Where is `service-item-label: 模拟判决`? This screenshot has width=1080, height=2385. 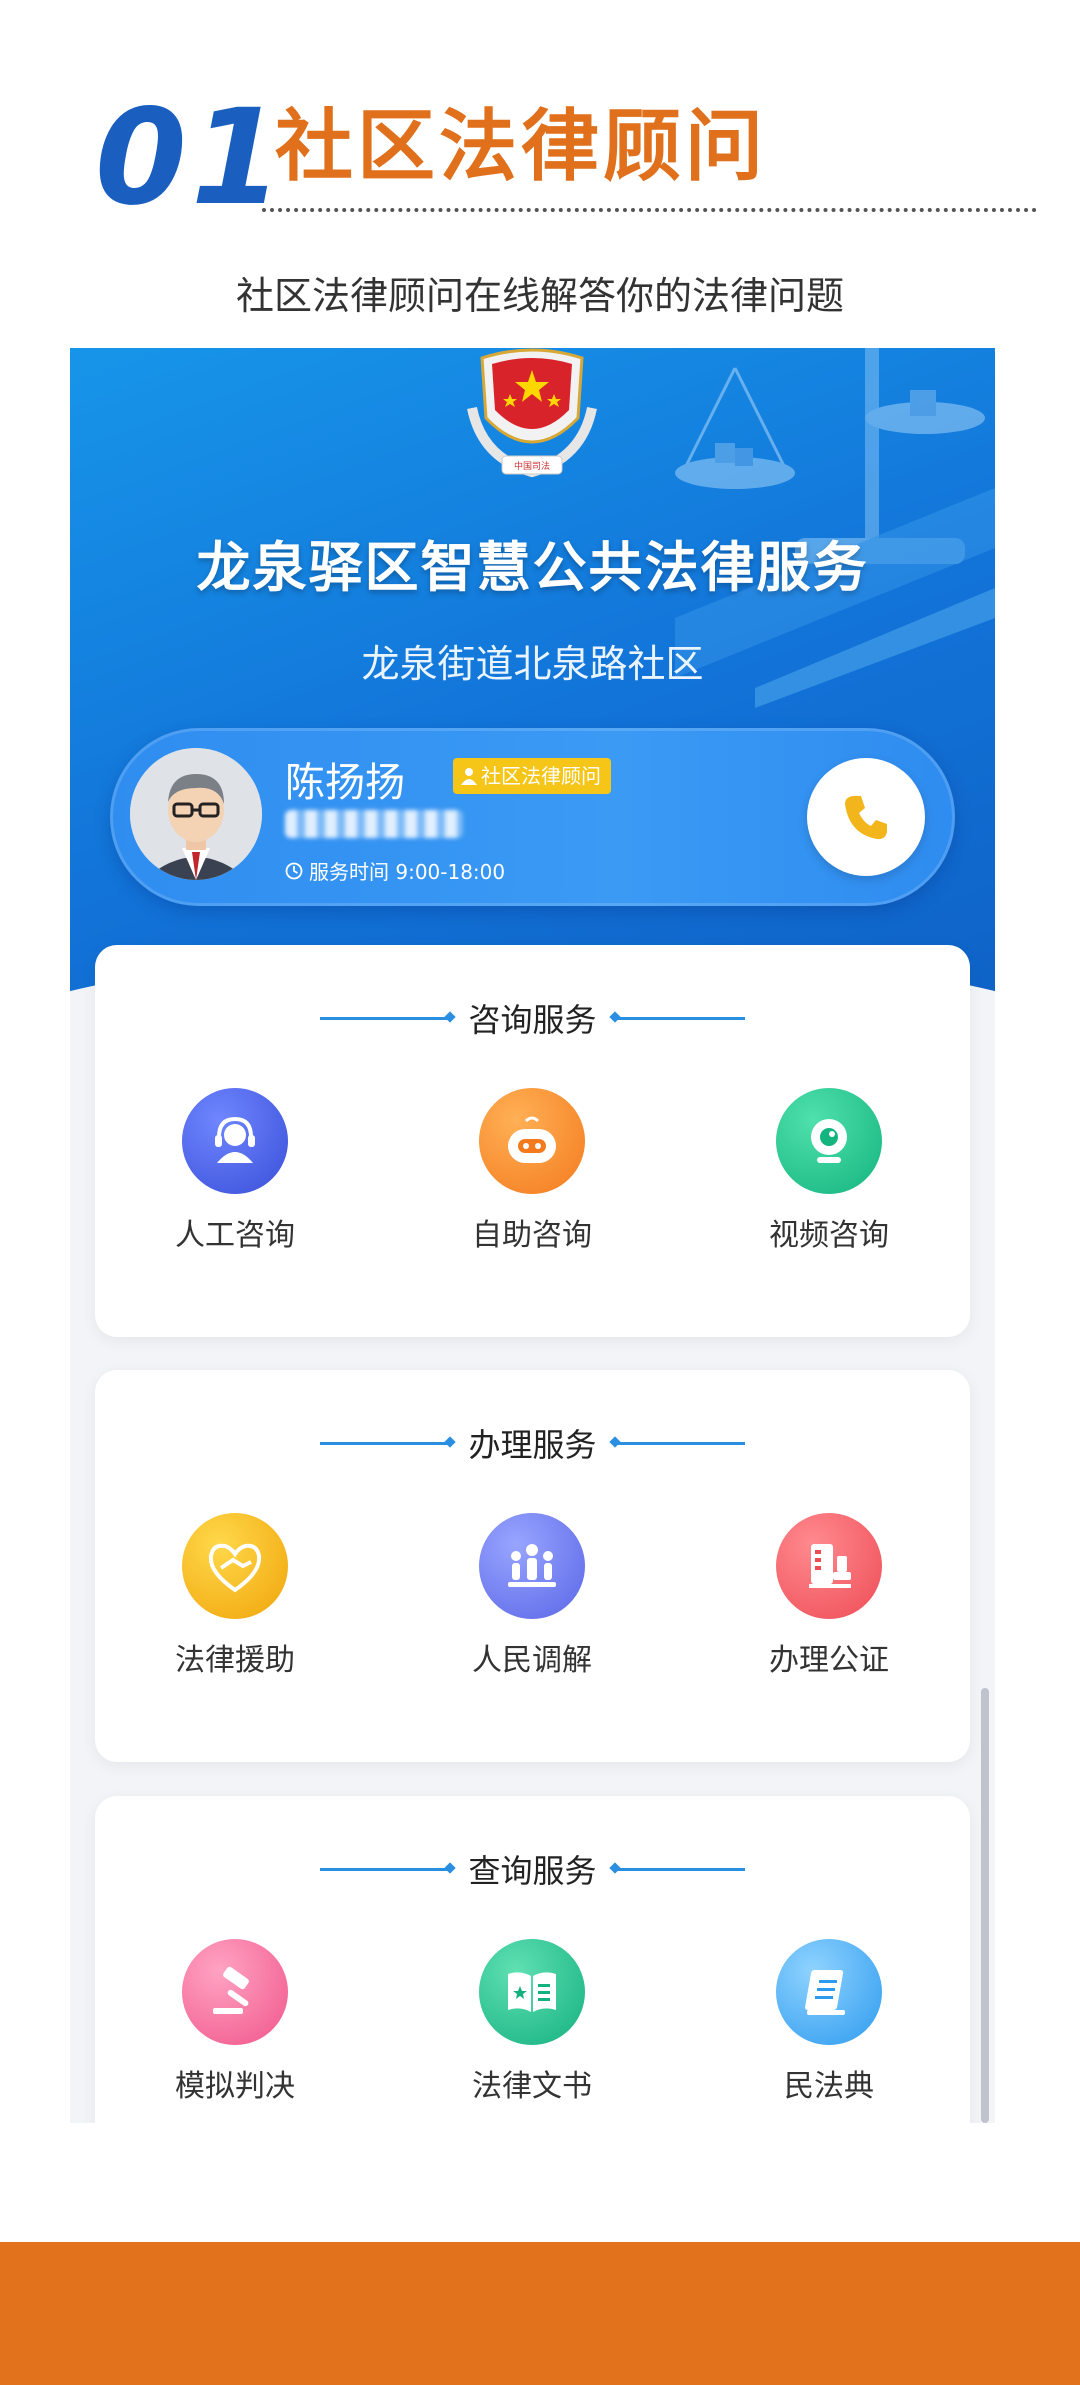
service-item-label: 模拟判决 is located at coordinates (235, 2086).